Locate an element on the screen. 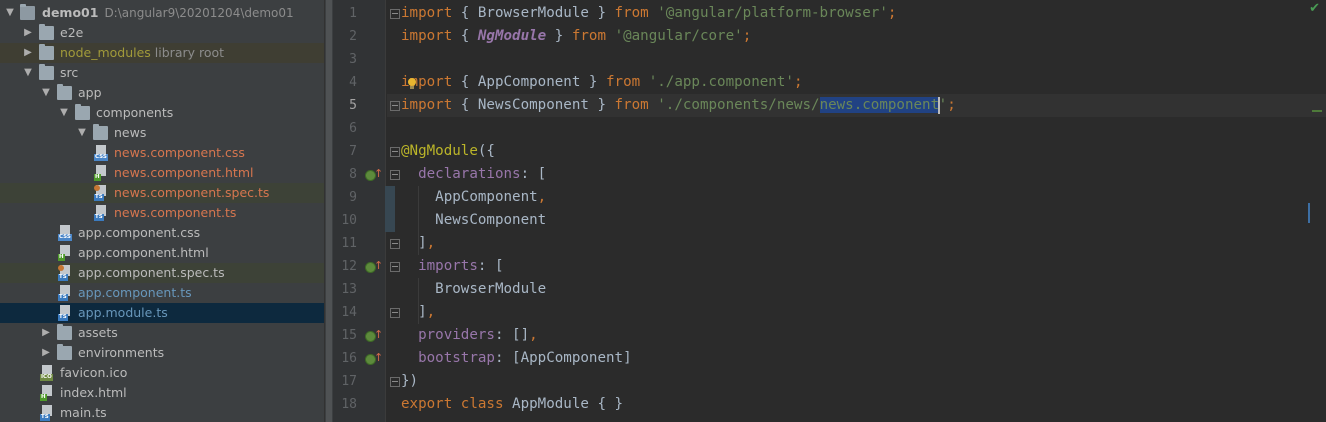 The width and height of the screenshot is (1326, 422). tree-folder-e2e: ▶ e2e is located at coordinates (162, 33).